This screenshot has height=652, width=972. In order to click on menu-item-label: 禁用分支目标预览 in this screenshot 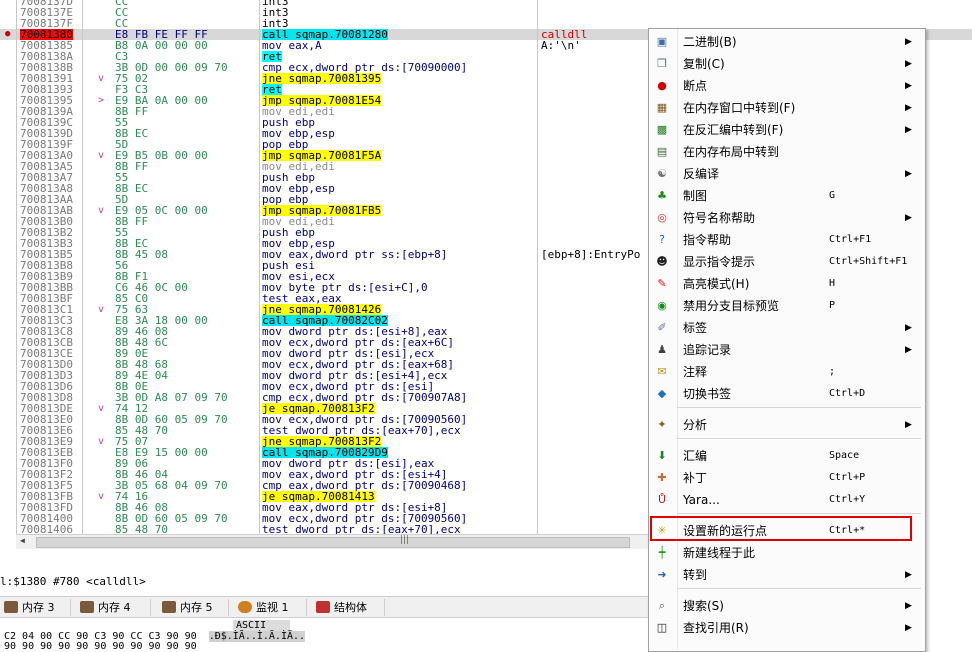, I will do `click(731, 306)`.